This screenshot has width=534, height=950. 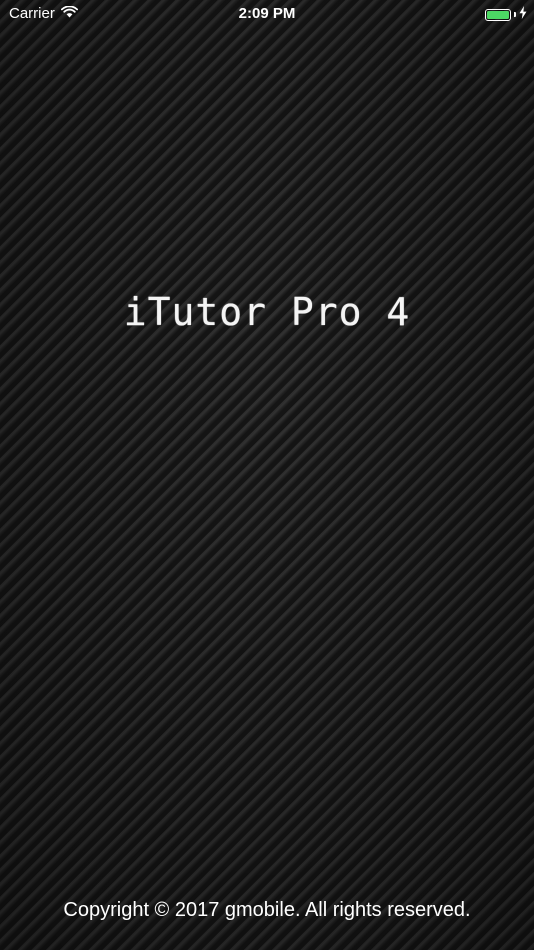 I want to click on status-bar: Carrier 2:09 PM, so click(x=267, y=14).